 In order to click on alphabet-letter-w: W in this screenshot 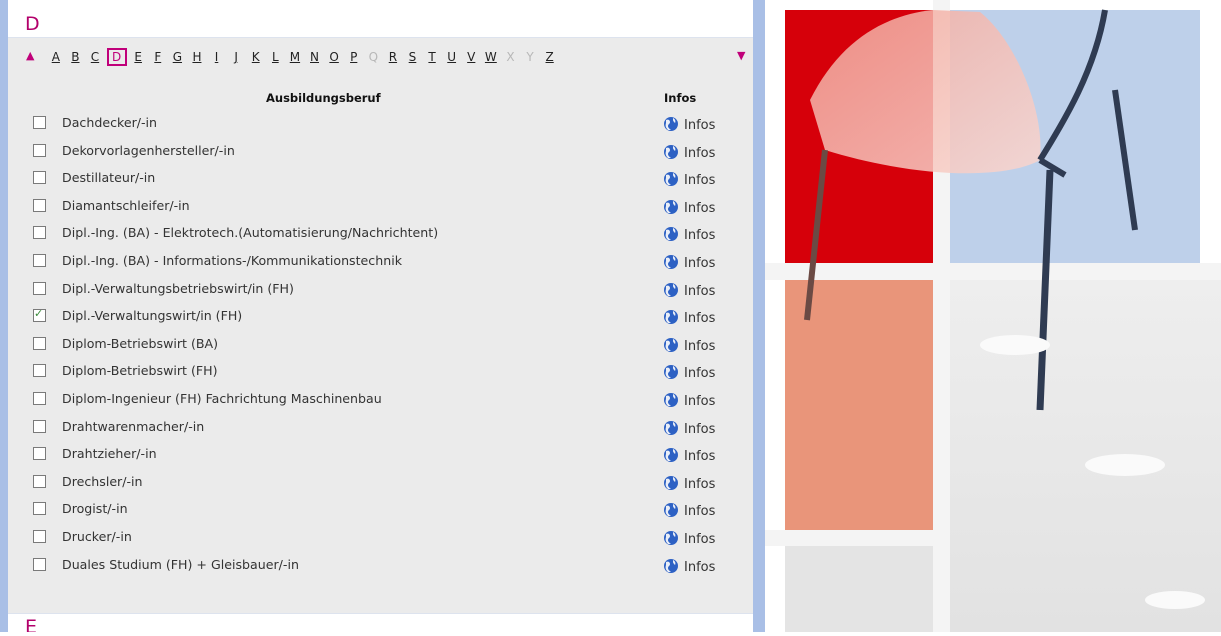, I will do `click(491, 57)`.